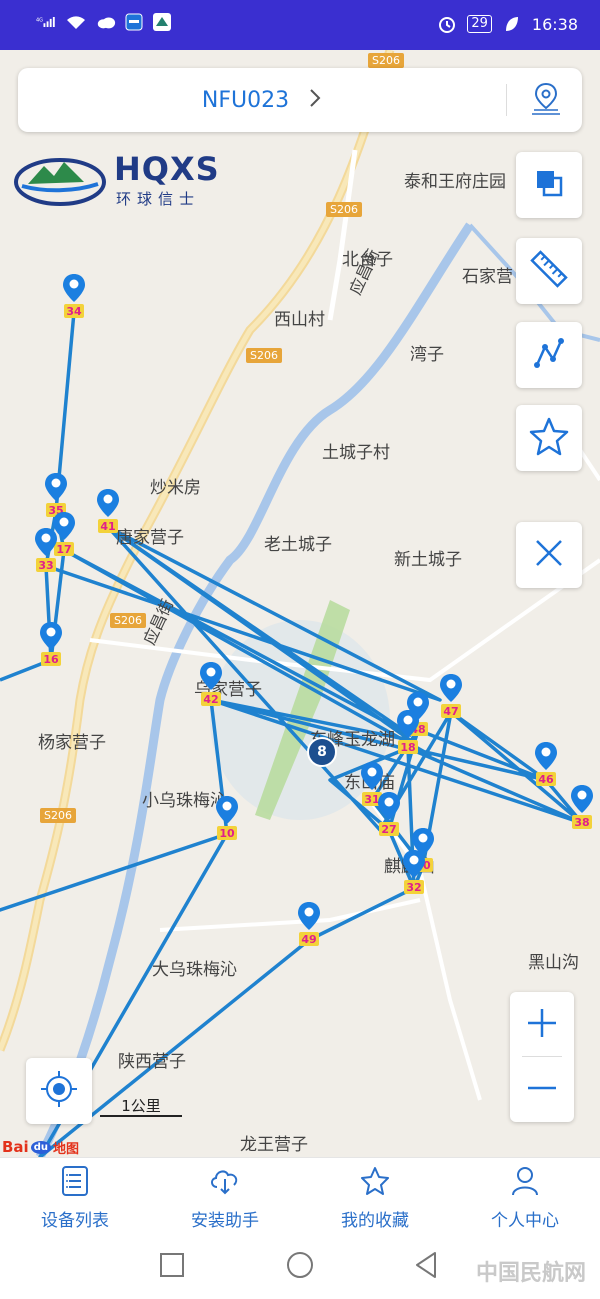 The image size is (600, 1299). What do you see at coordinates (356, 453) in the screenshot?
I see `map-place-label: 土城子村` at bounding box center [356, 453].